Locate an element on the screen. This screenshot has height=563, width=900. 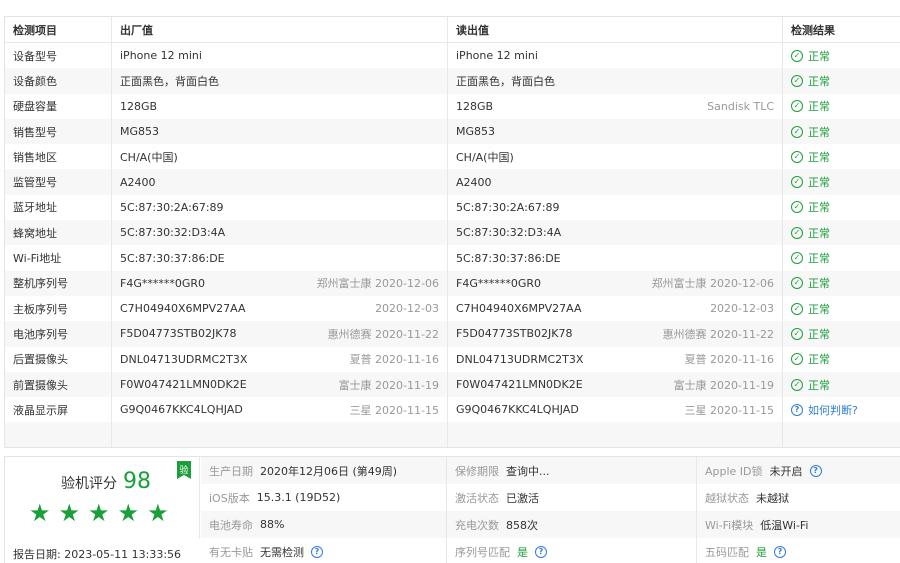
score-value: 98 is located at coordinates (137, 481).